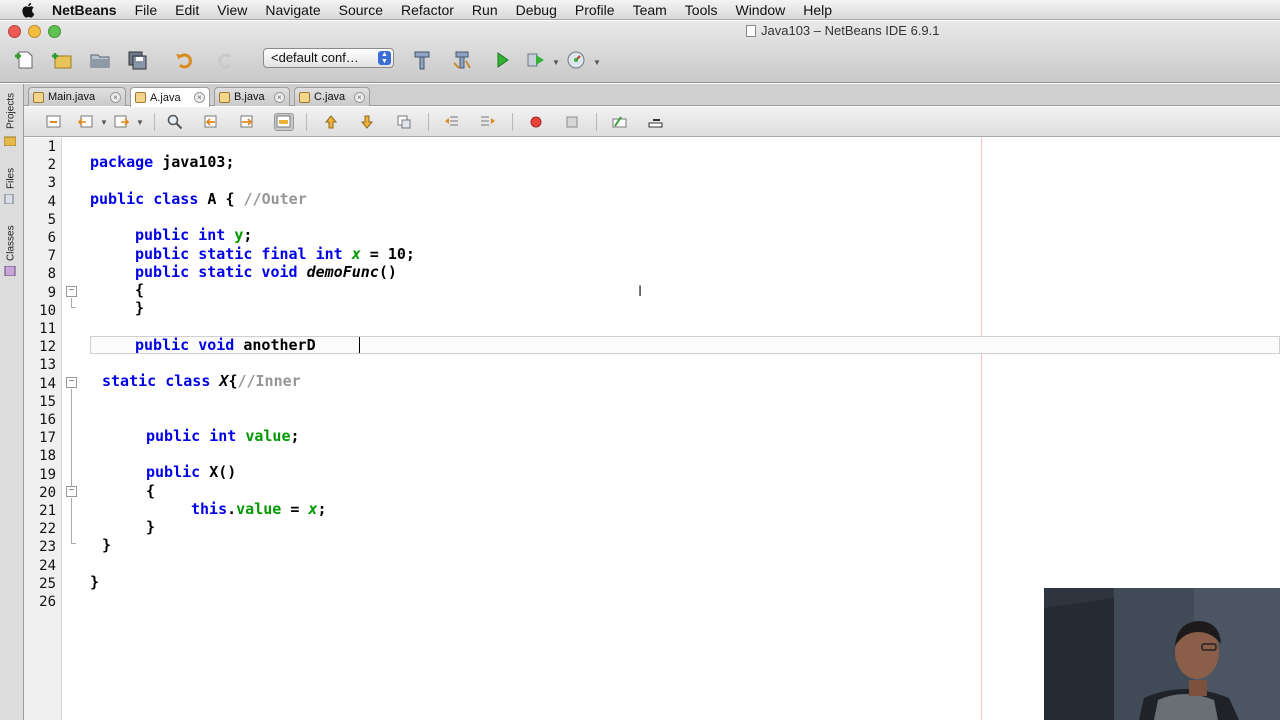 This screenshot has width=1280, height=720. I want to click on profiler-gauge-icon, so click(576, 60).